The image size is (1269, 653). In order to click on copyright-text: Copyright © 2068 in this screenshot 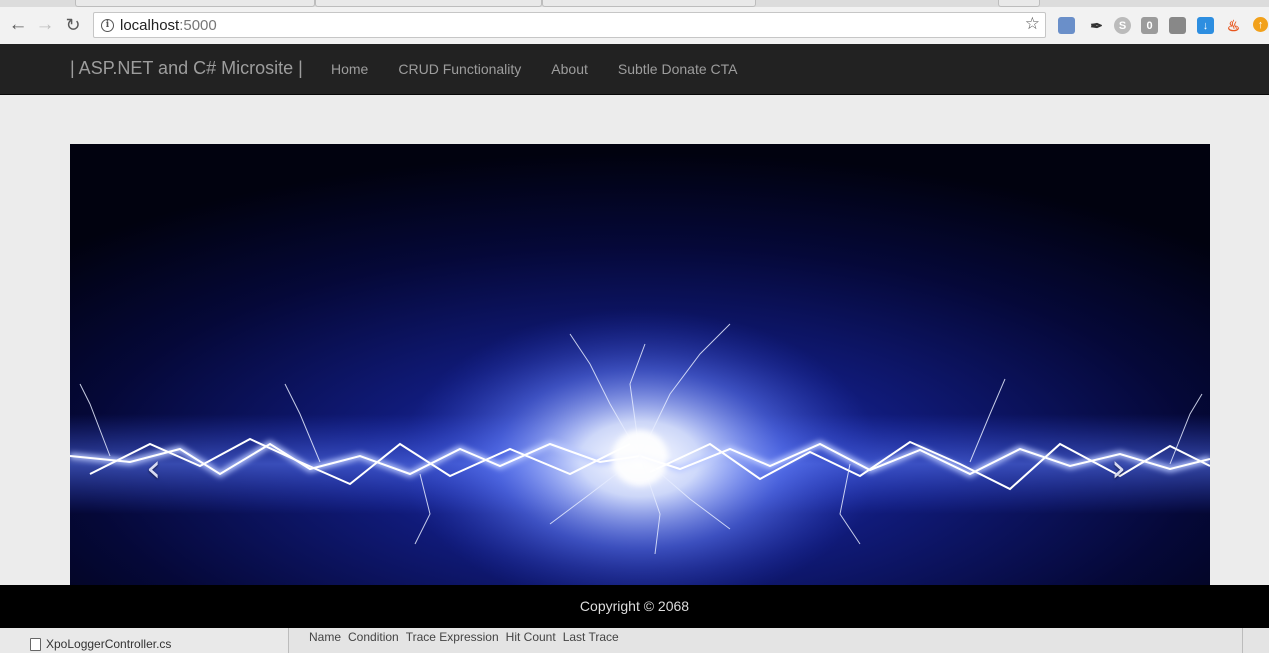, I will do `click(634, 606)`.